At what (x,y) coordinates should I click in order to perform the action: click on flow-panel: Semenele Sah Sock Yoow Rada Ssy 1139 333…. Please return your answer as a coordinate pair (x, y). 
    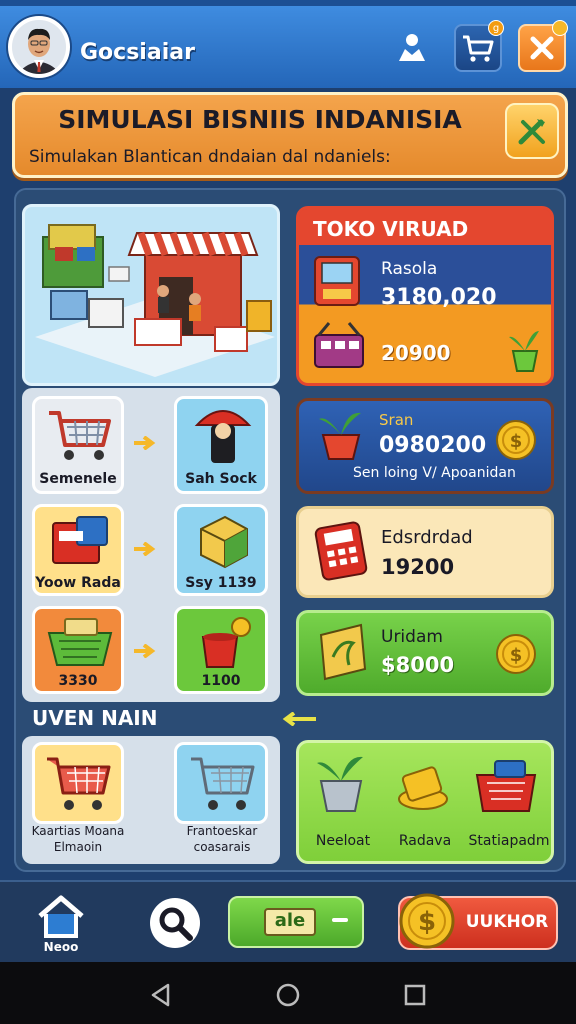
    Looking at the image, I should click on (151, 545).